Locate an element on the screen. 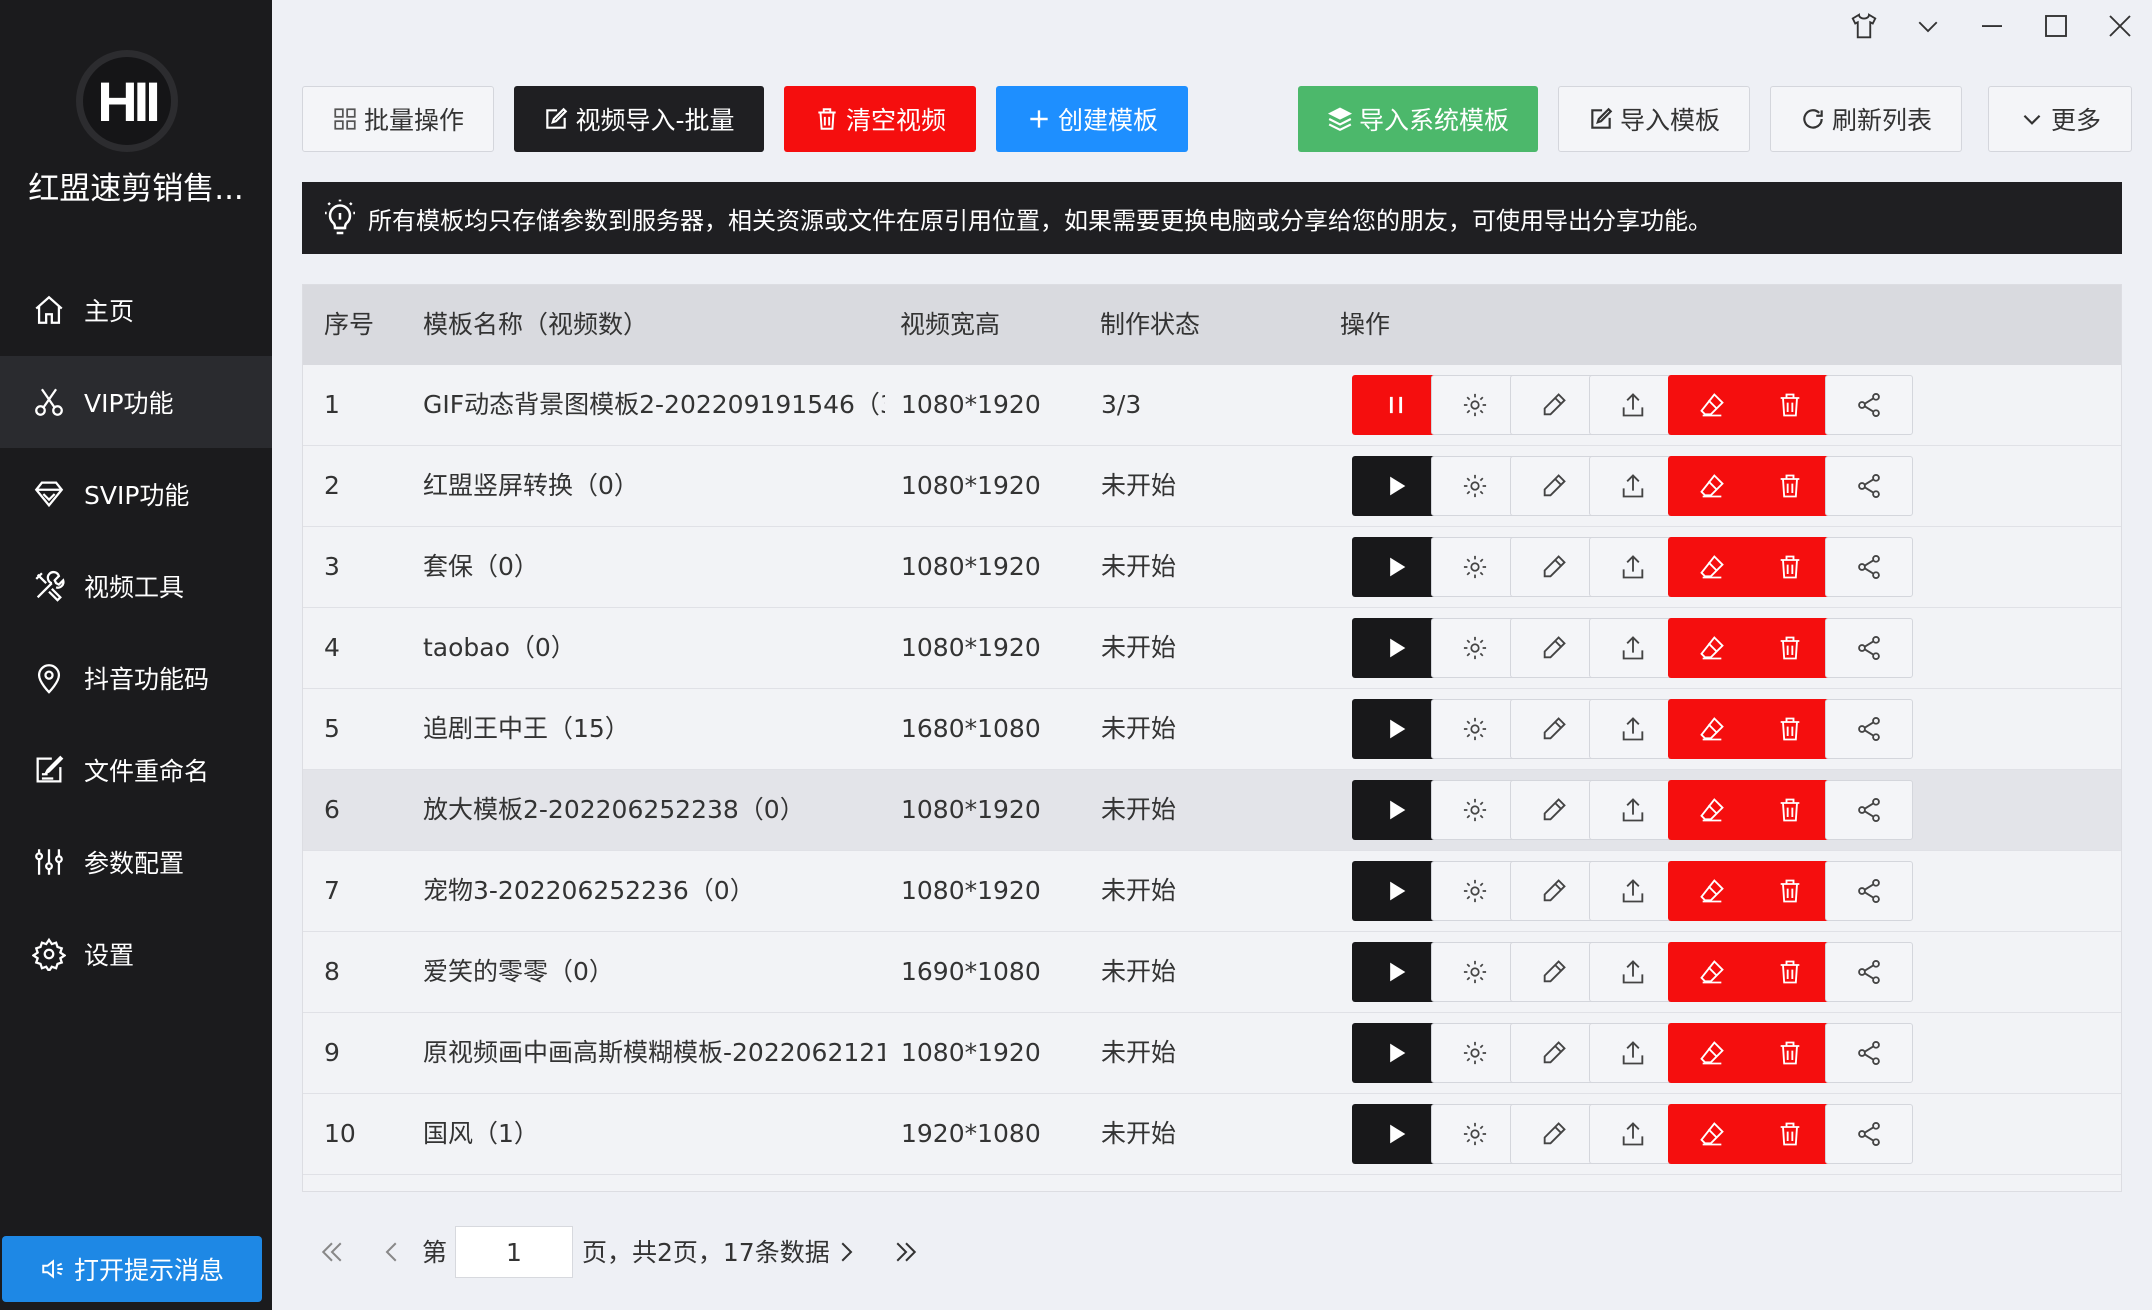 The height and width of the screenshot is (1310, 2152). clear-video-button: 清空视频 is located at coordinates (880, 119).